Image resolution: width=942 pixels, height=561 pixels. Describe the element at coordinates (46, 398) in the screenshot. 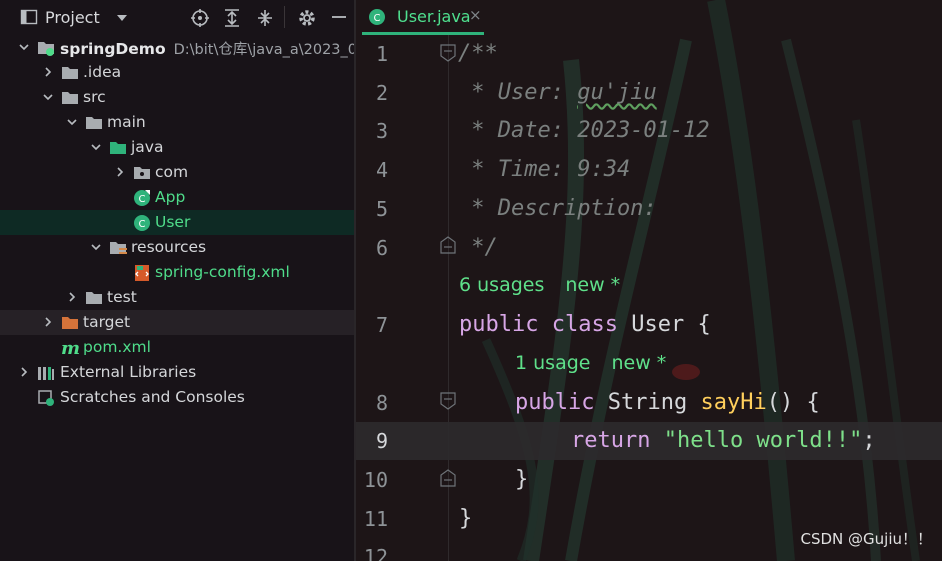

I see `scratches-icon` at that location.